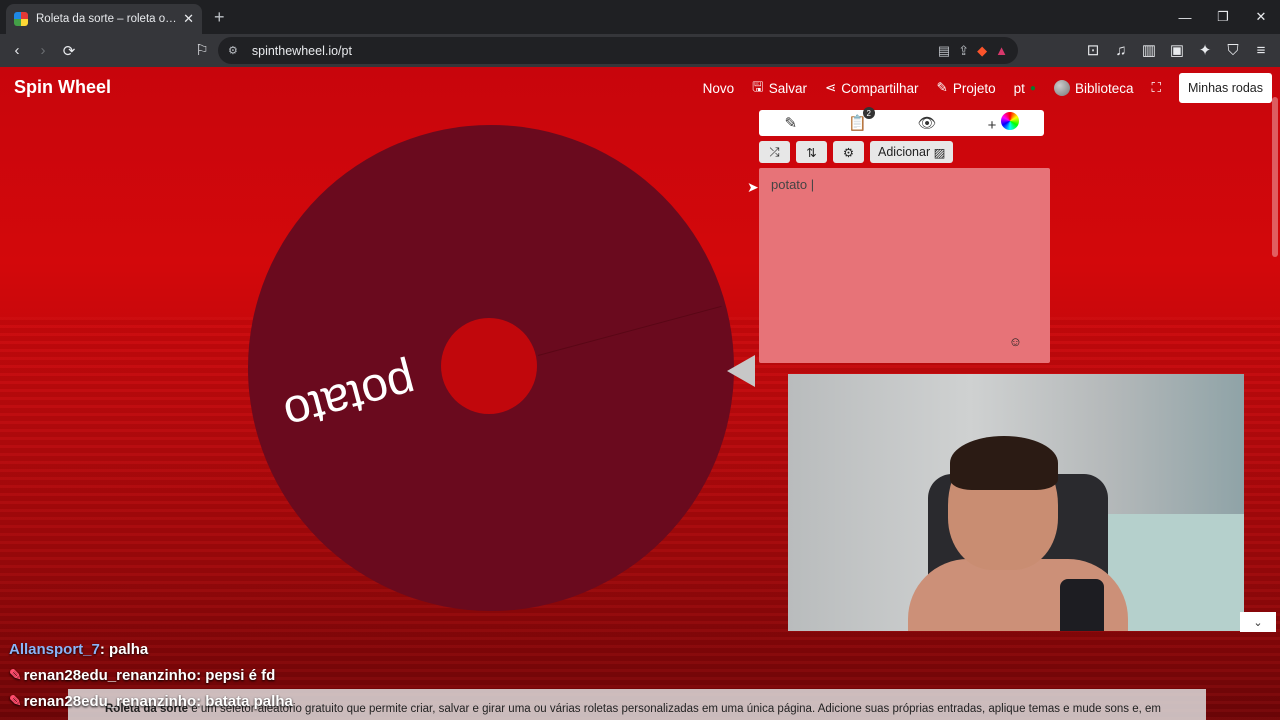  What do you see at coordinates (1082, 605) in the screenshot?
I see `webcam-microphone` at bounding box center [1082, 605].